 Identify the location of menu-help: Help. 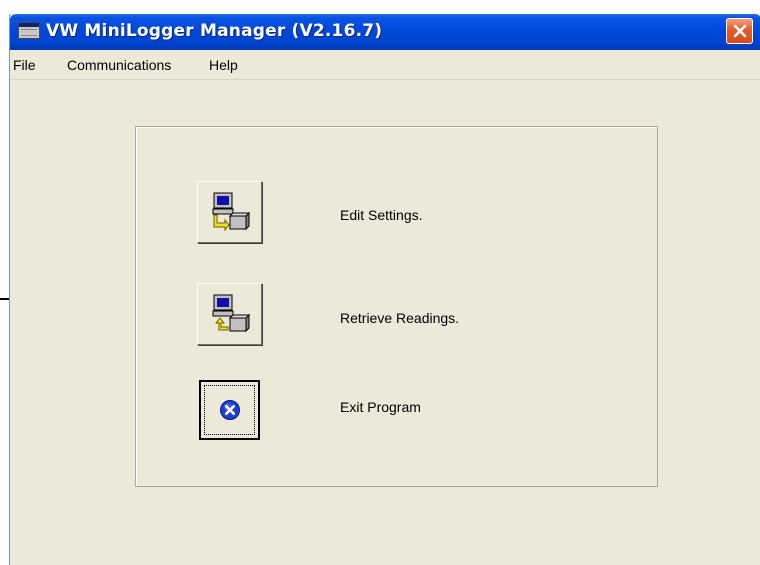
(223, 65).